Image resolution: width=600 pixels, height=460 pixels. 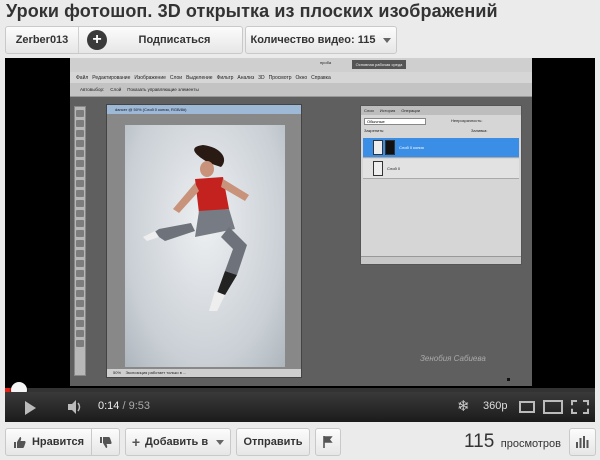 I want to click on dislike-button, so click(x=105, y=442).